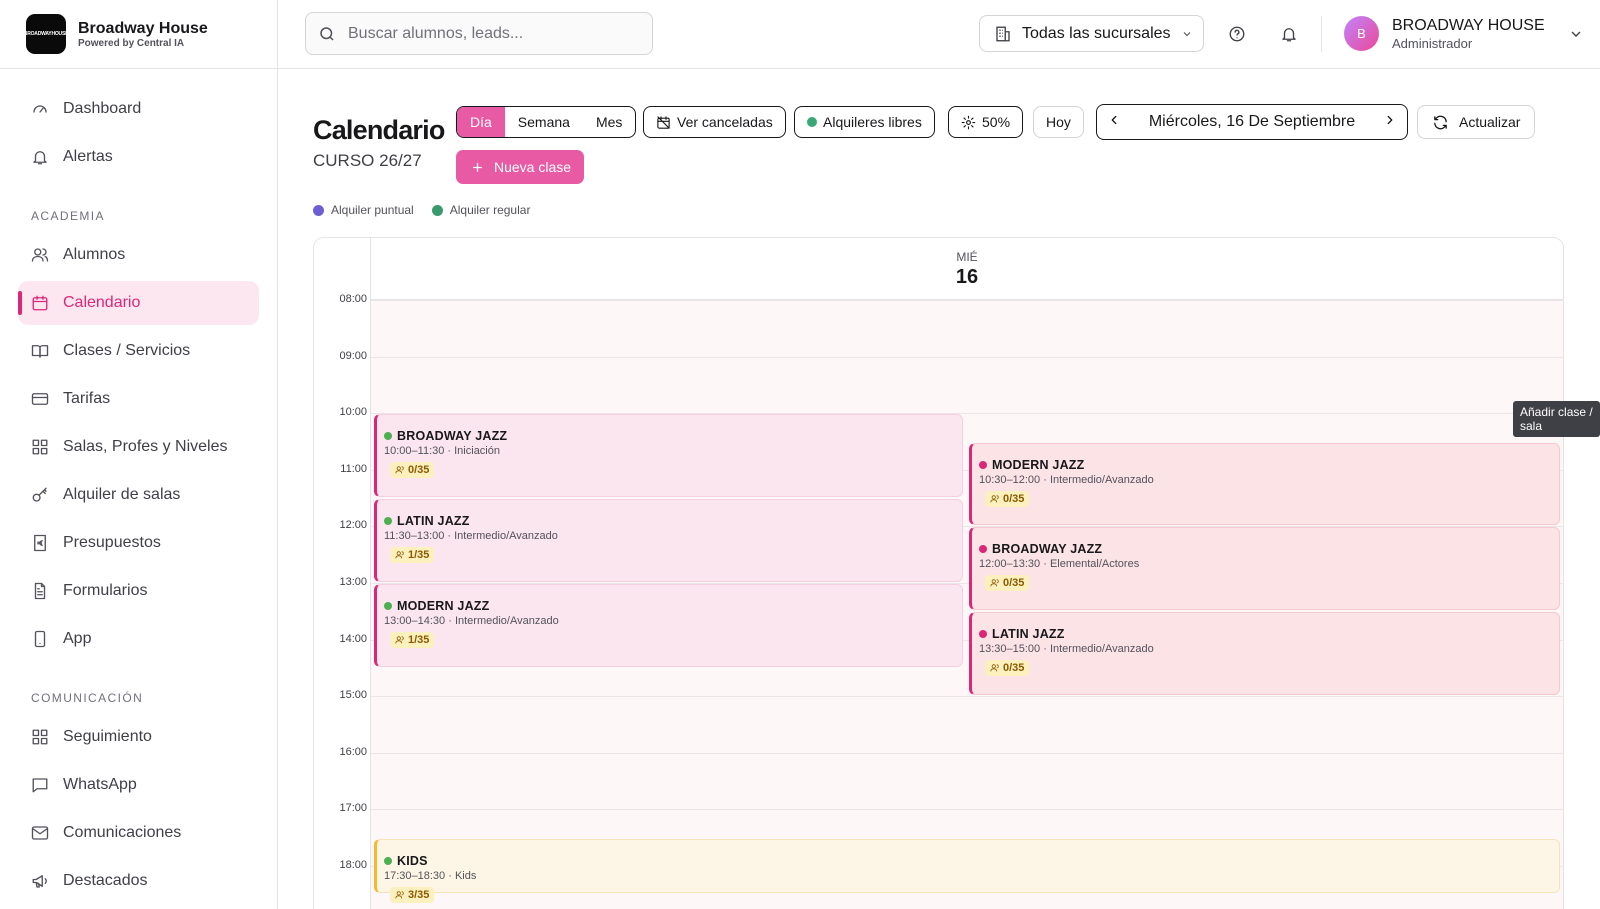  I want to click on current-date: Miércoles, 16 De Septiembre, so click(1252, 121).